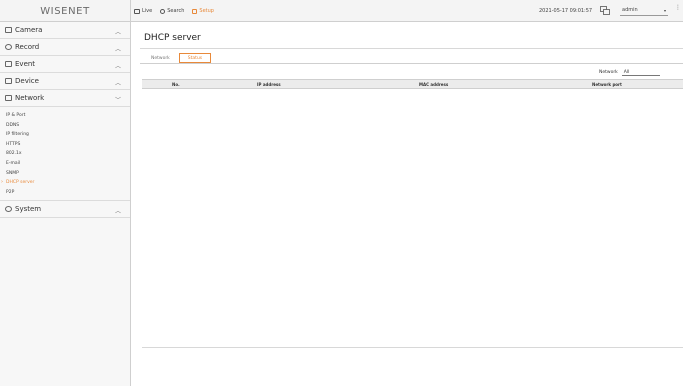 This screenshot has height=386, width=683. I want to click on network-filter: Network All, so click(629, 72).